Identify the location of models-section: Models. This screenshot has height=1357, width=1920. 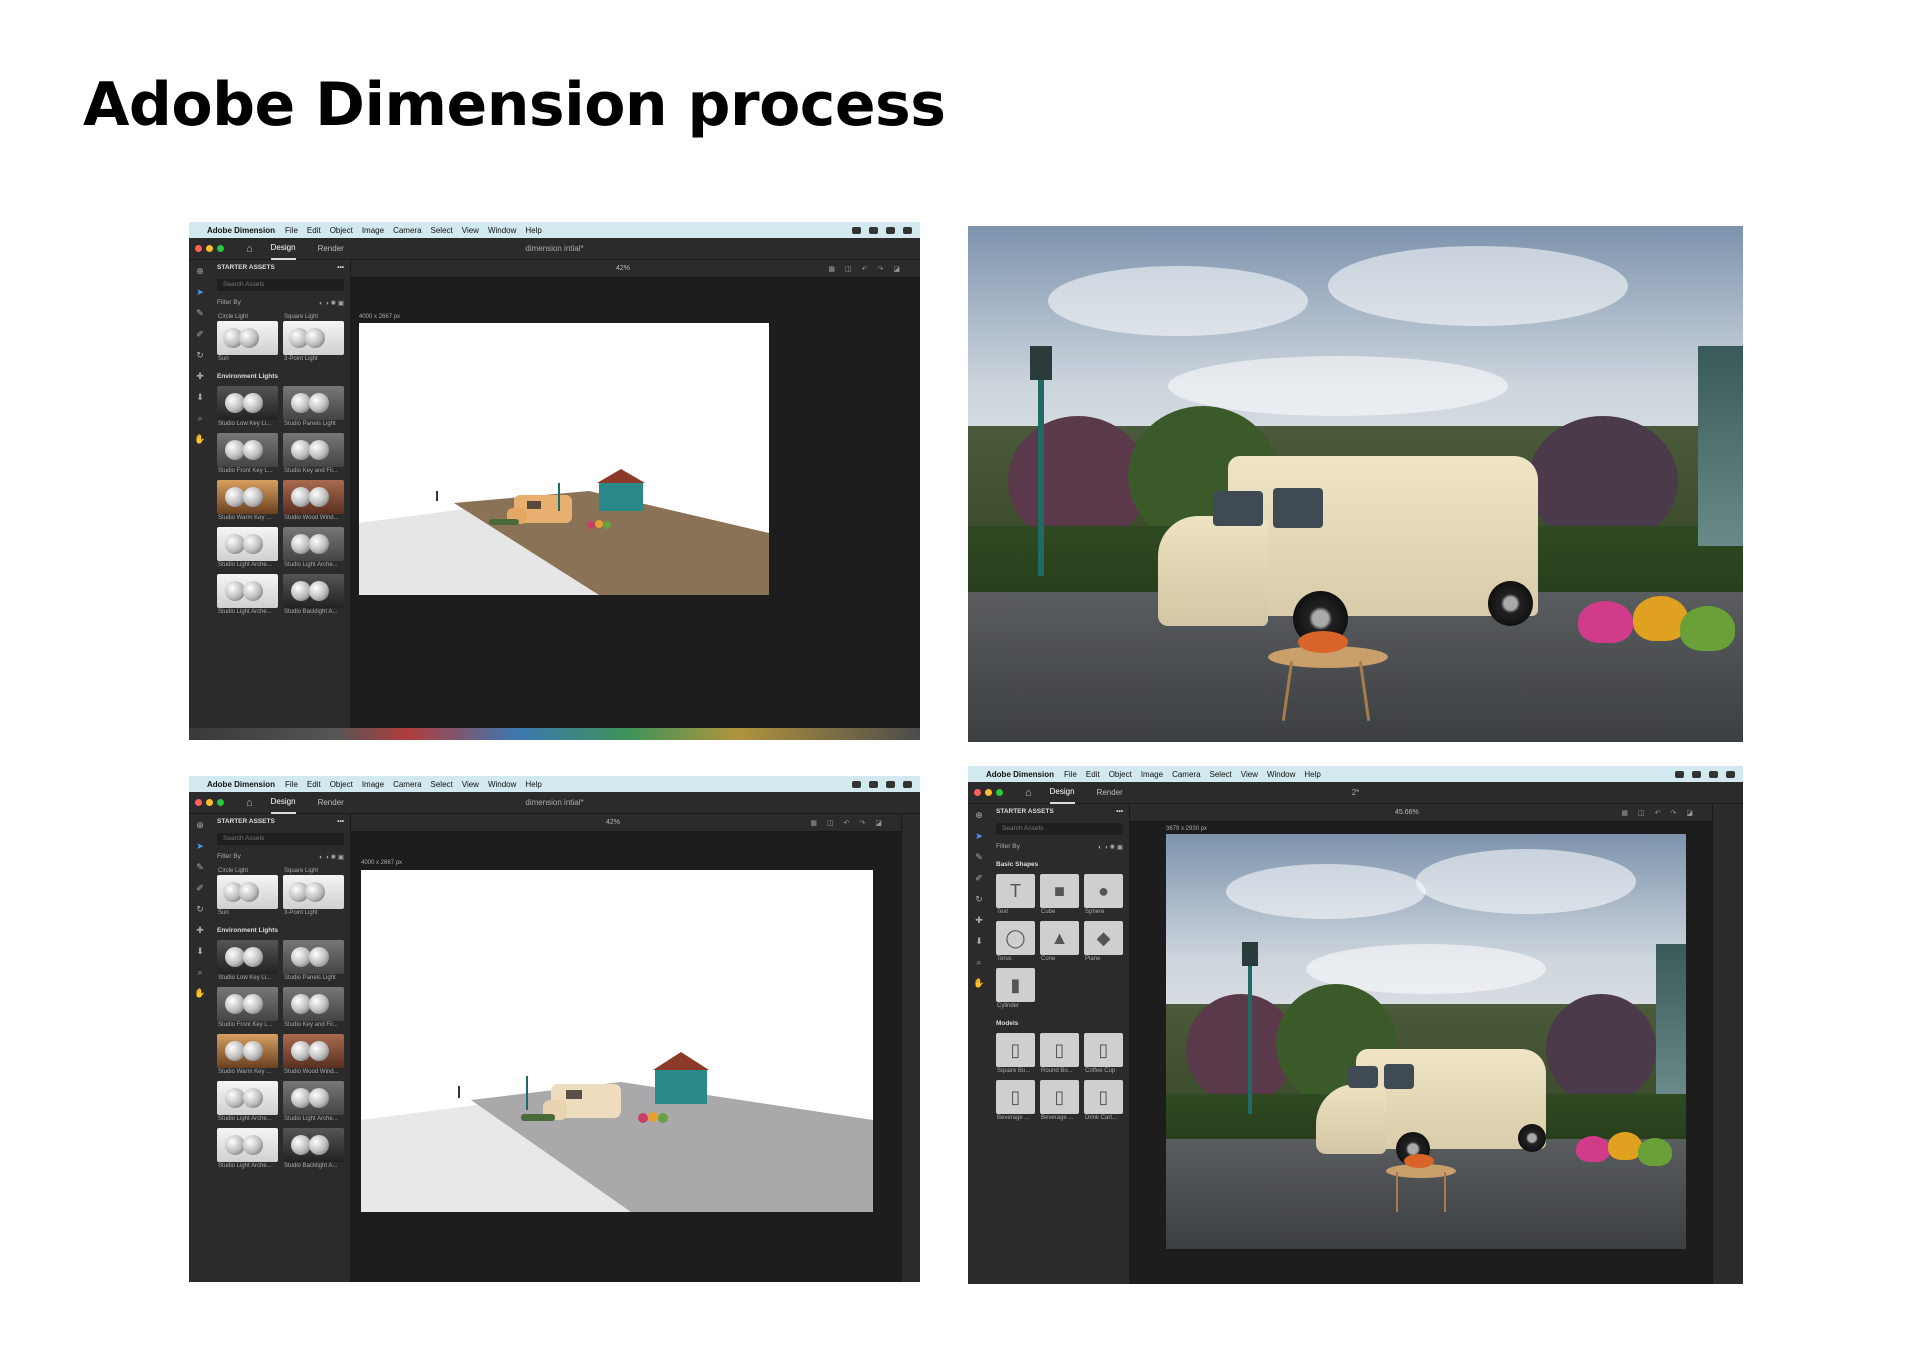
(1059, 1023).